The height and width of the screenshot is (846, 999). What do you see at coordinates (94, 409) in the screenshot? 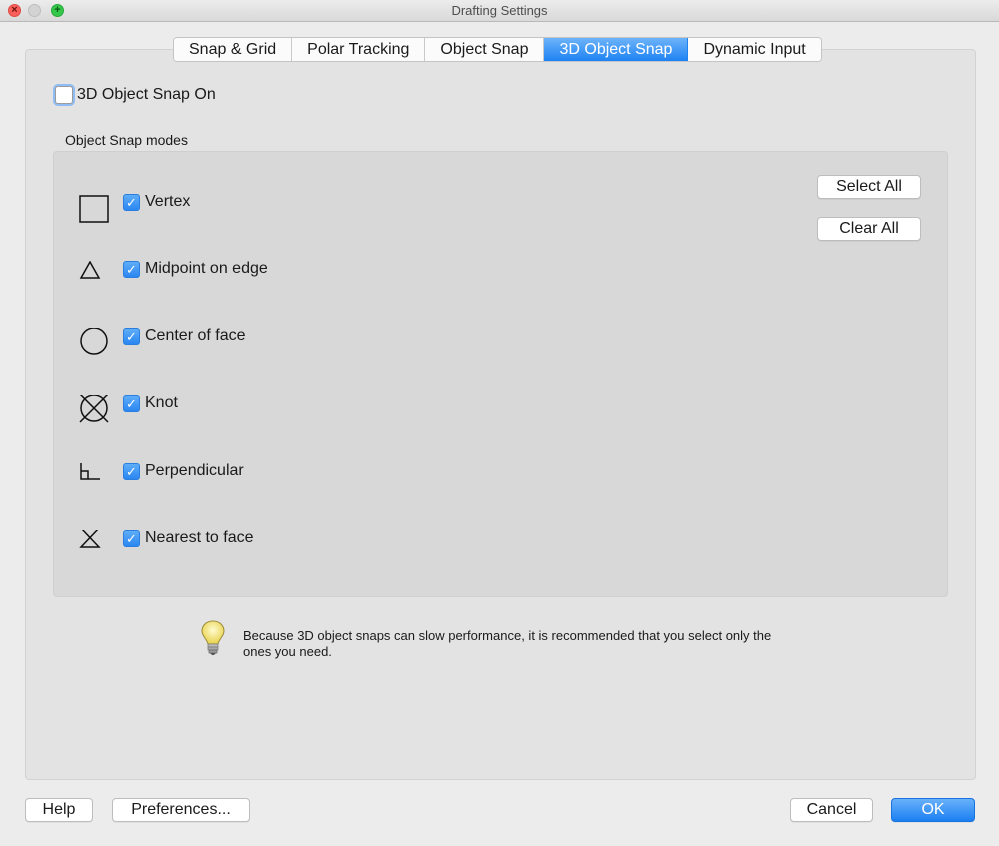
I see `circle-x-icon` at bounding box center [94, 409].